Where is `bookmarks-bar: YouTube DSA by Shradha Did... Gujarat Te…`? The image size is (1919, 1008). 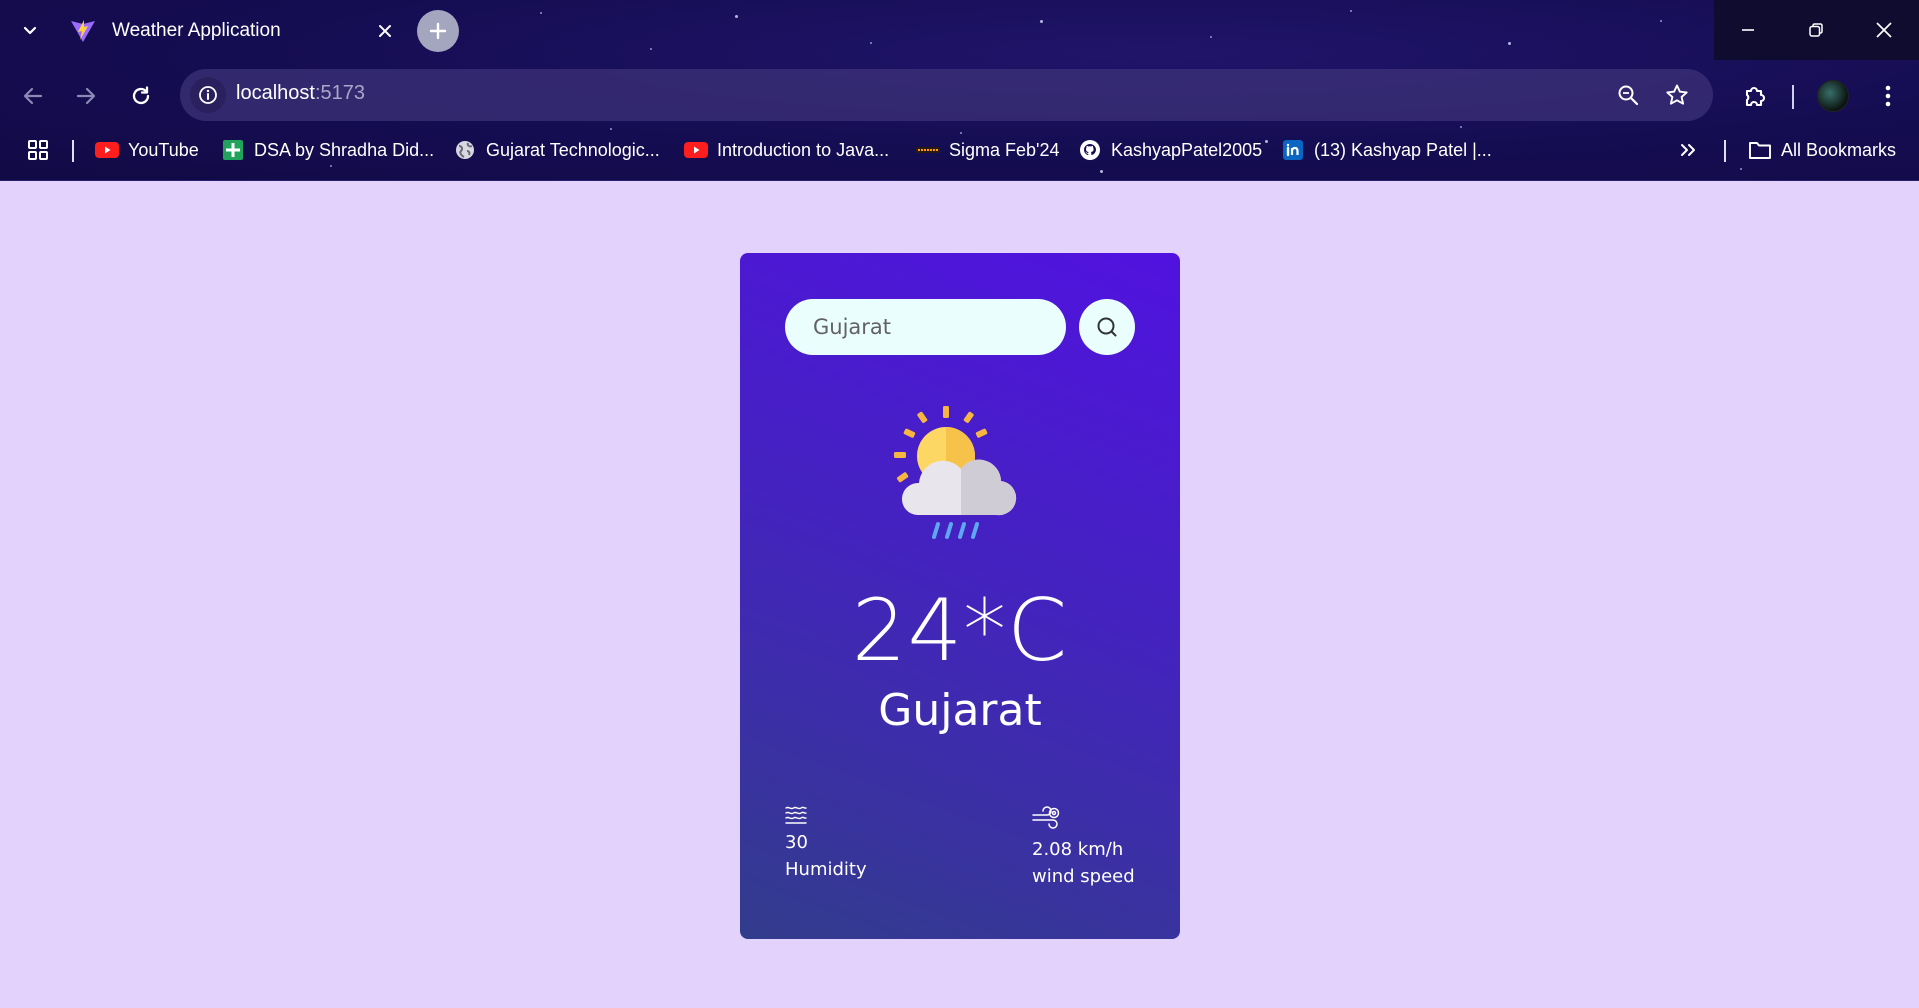 bookmarks-bar: YouTube DSA by Shradha Did... Gujarat Te… is located at coordinates (959, 150).